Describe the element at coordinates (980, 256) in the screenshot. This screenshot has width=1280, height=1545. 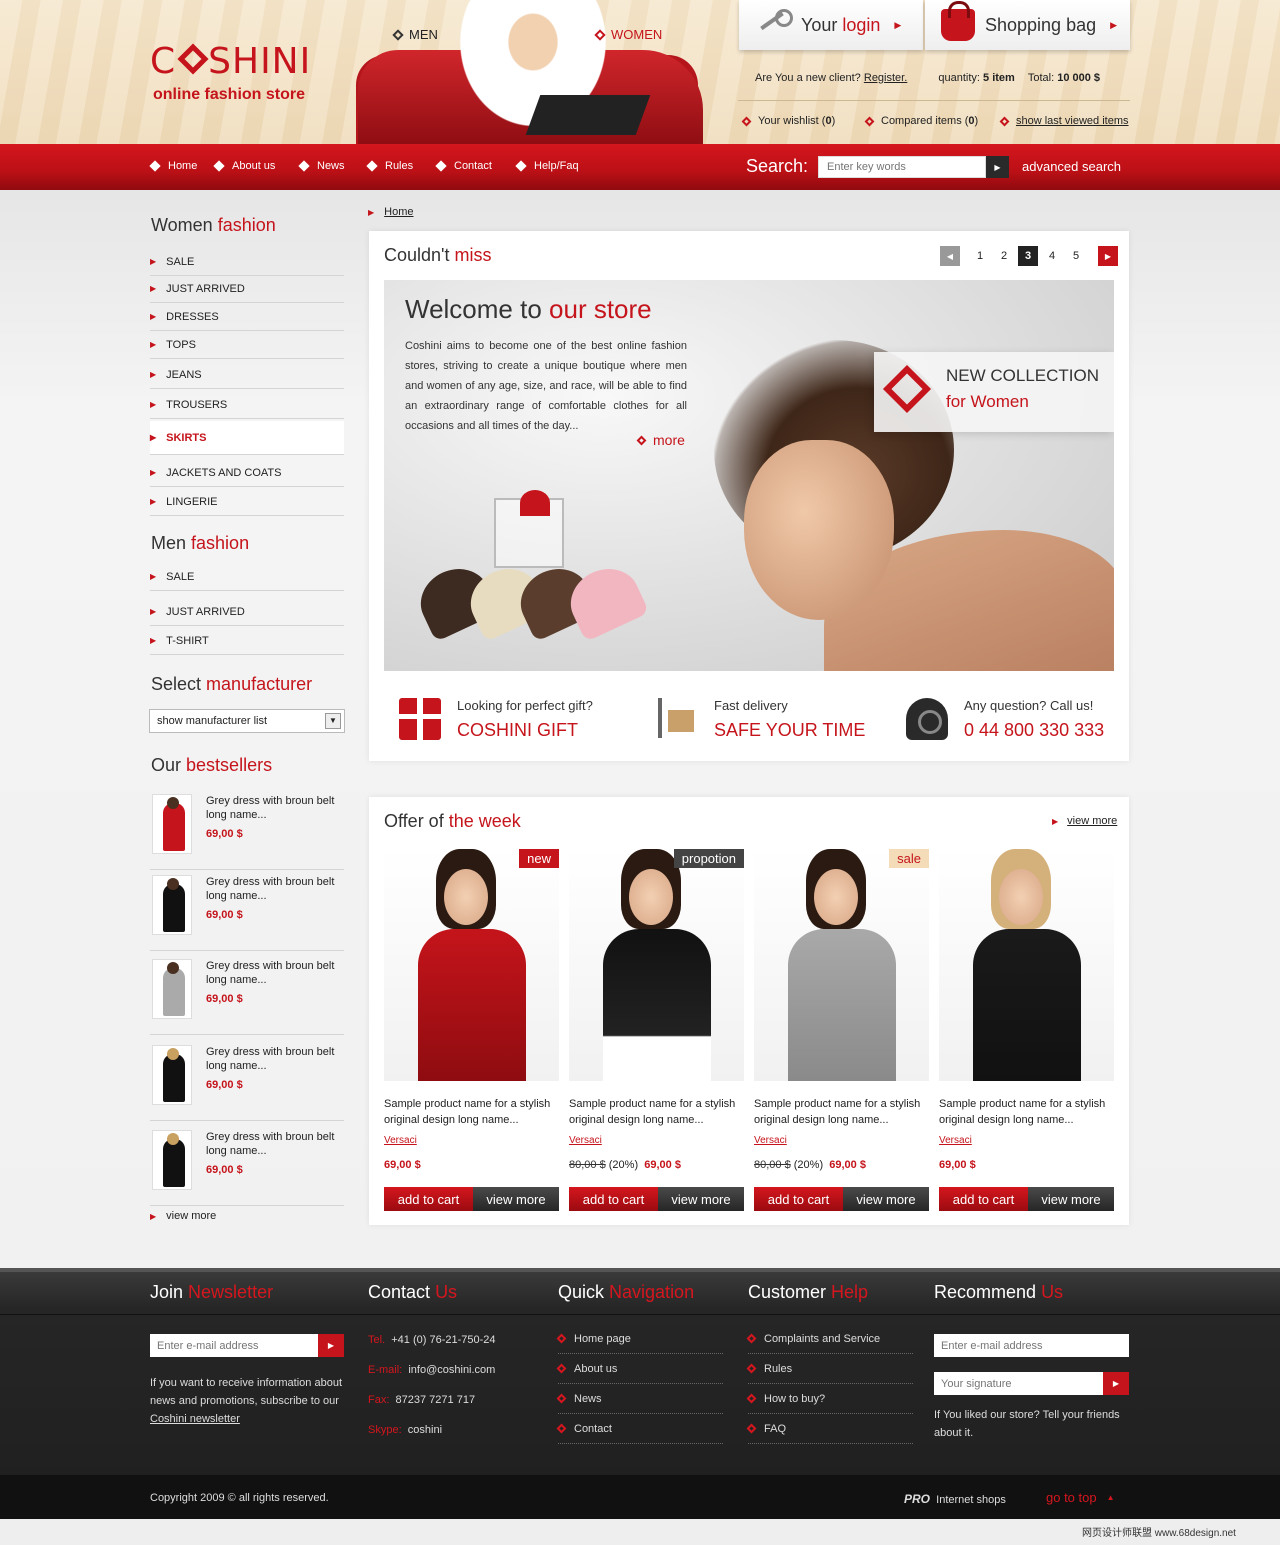
I see `page-1: 1` at that location.